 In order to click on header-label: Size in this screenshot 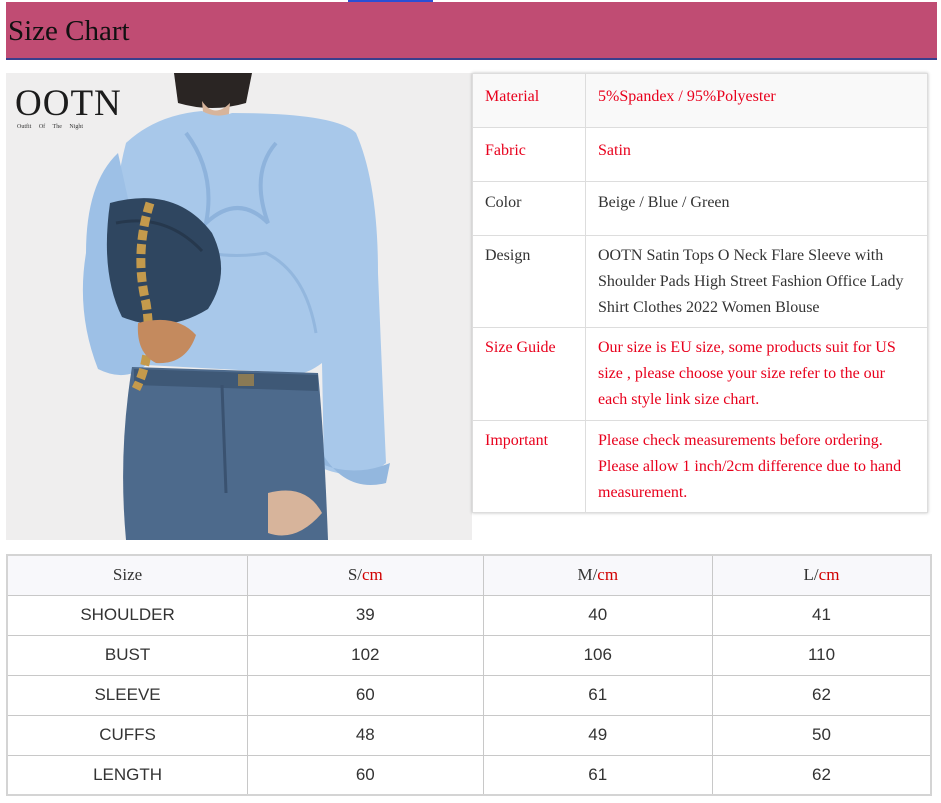, I will do `click(127, 575)`.